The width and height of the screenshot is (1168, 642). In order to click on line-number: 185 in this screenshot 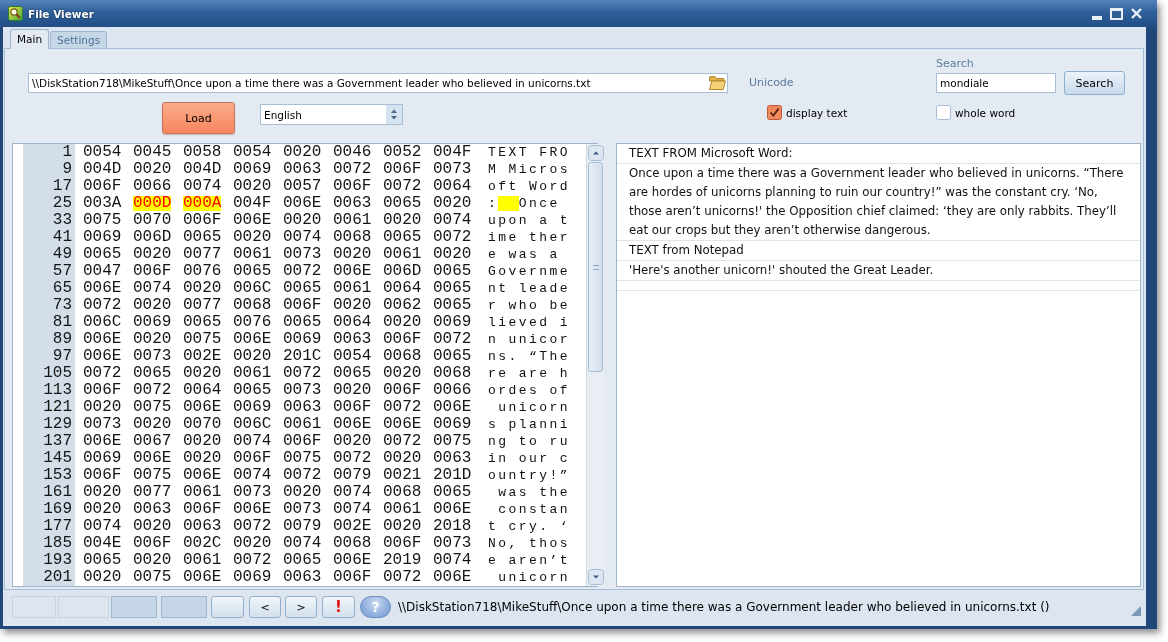, I will do `click(49, 543)`.